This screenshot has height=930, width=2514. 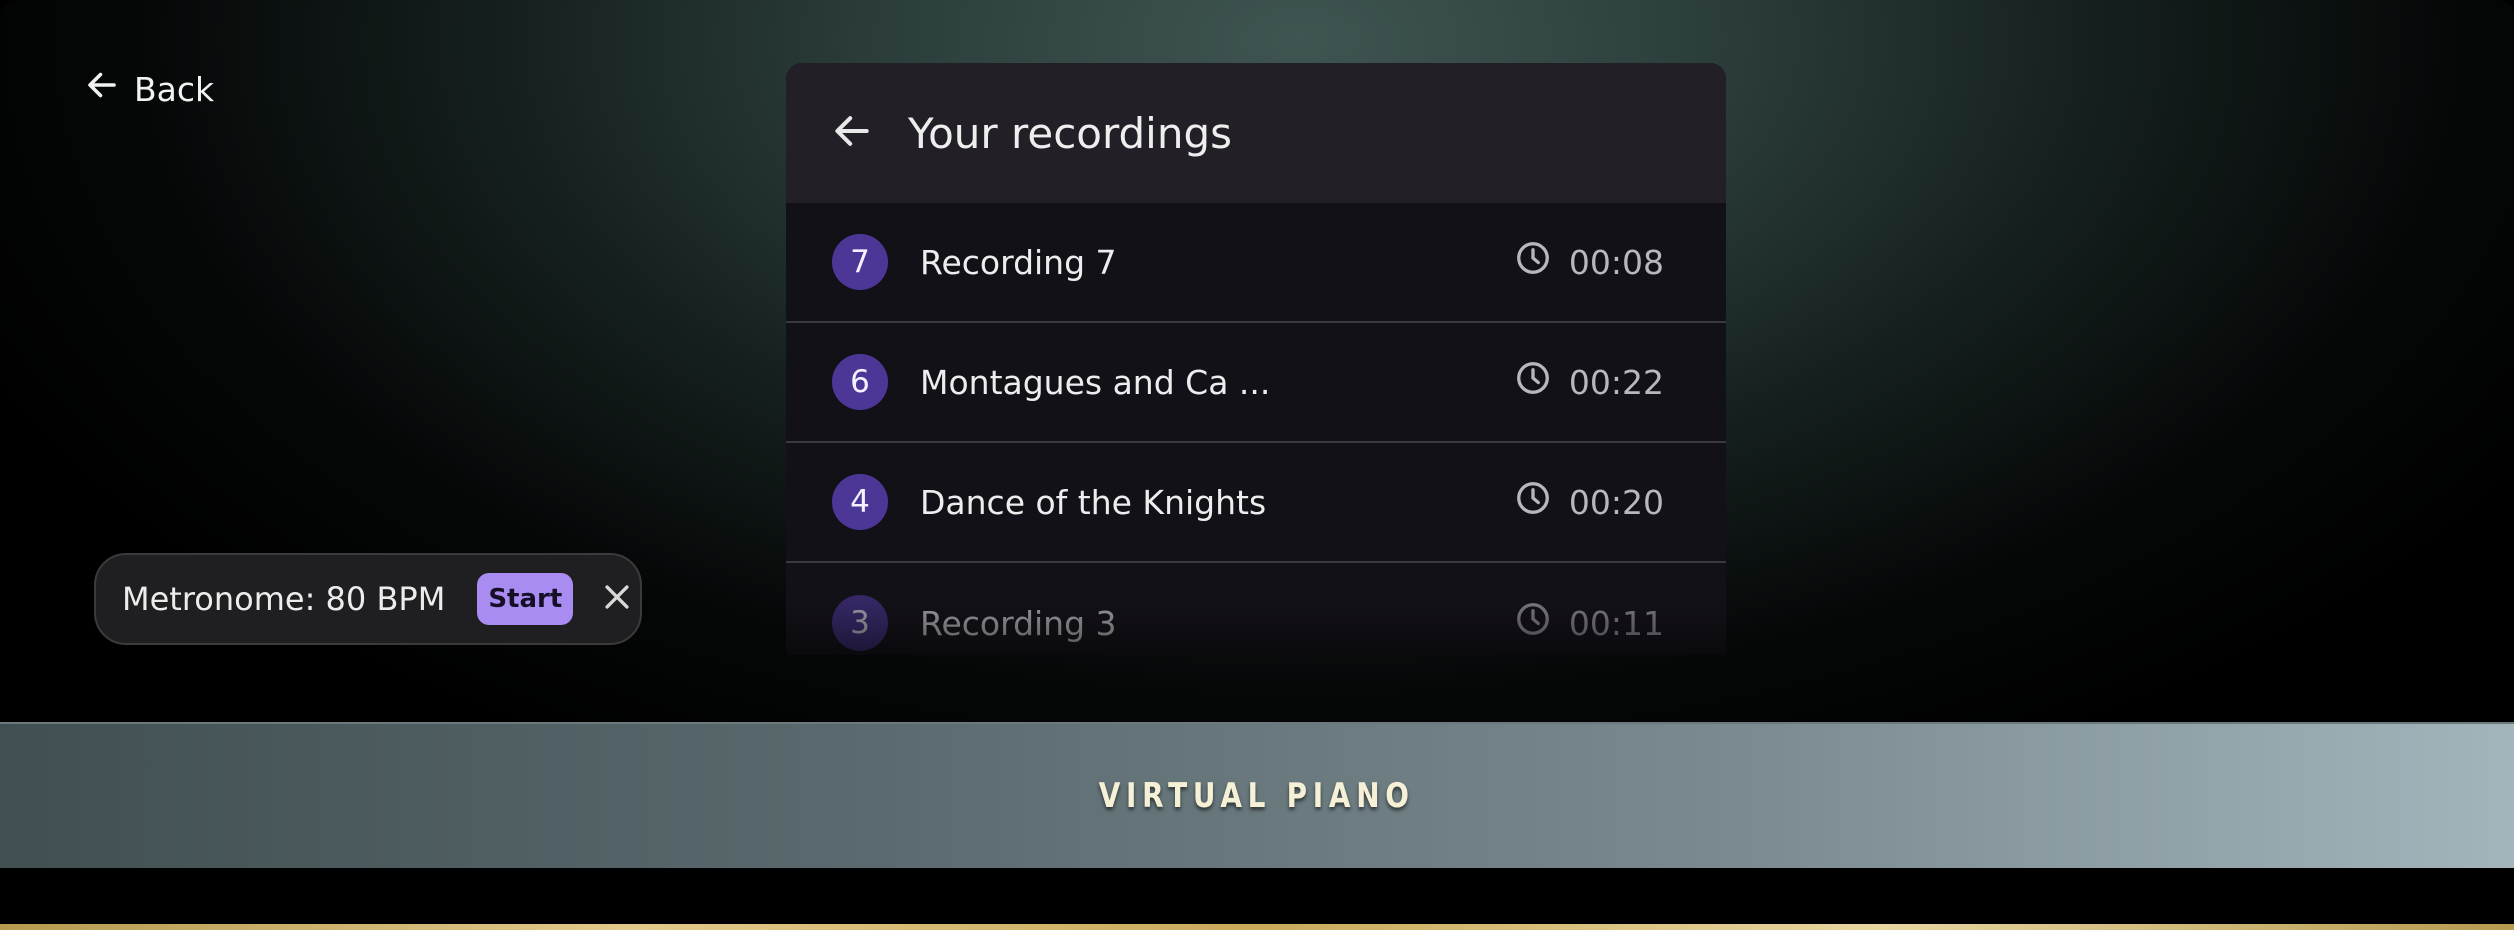 What do you see at coordinates (1256, 609) in the screenshot?
I see `recording-item: 3 Recording 3 00:11` at bounding box center [1256, 609].